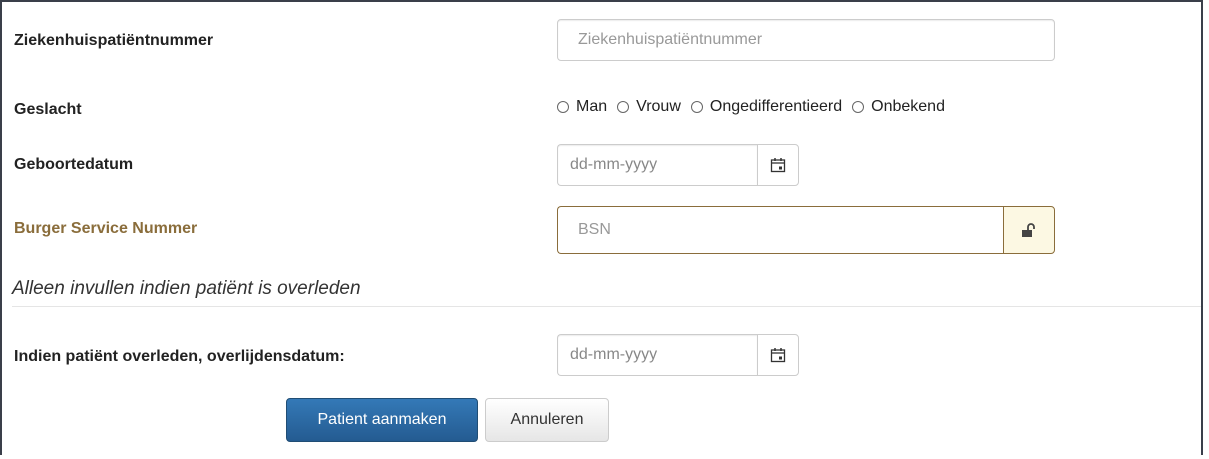  I want to click on gender-option-label: Man, so click(592, 106).